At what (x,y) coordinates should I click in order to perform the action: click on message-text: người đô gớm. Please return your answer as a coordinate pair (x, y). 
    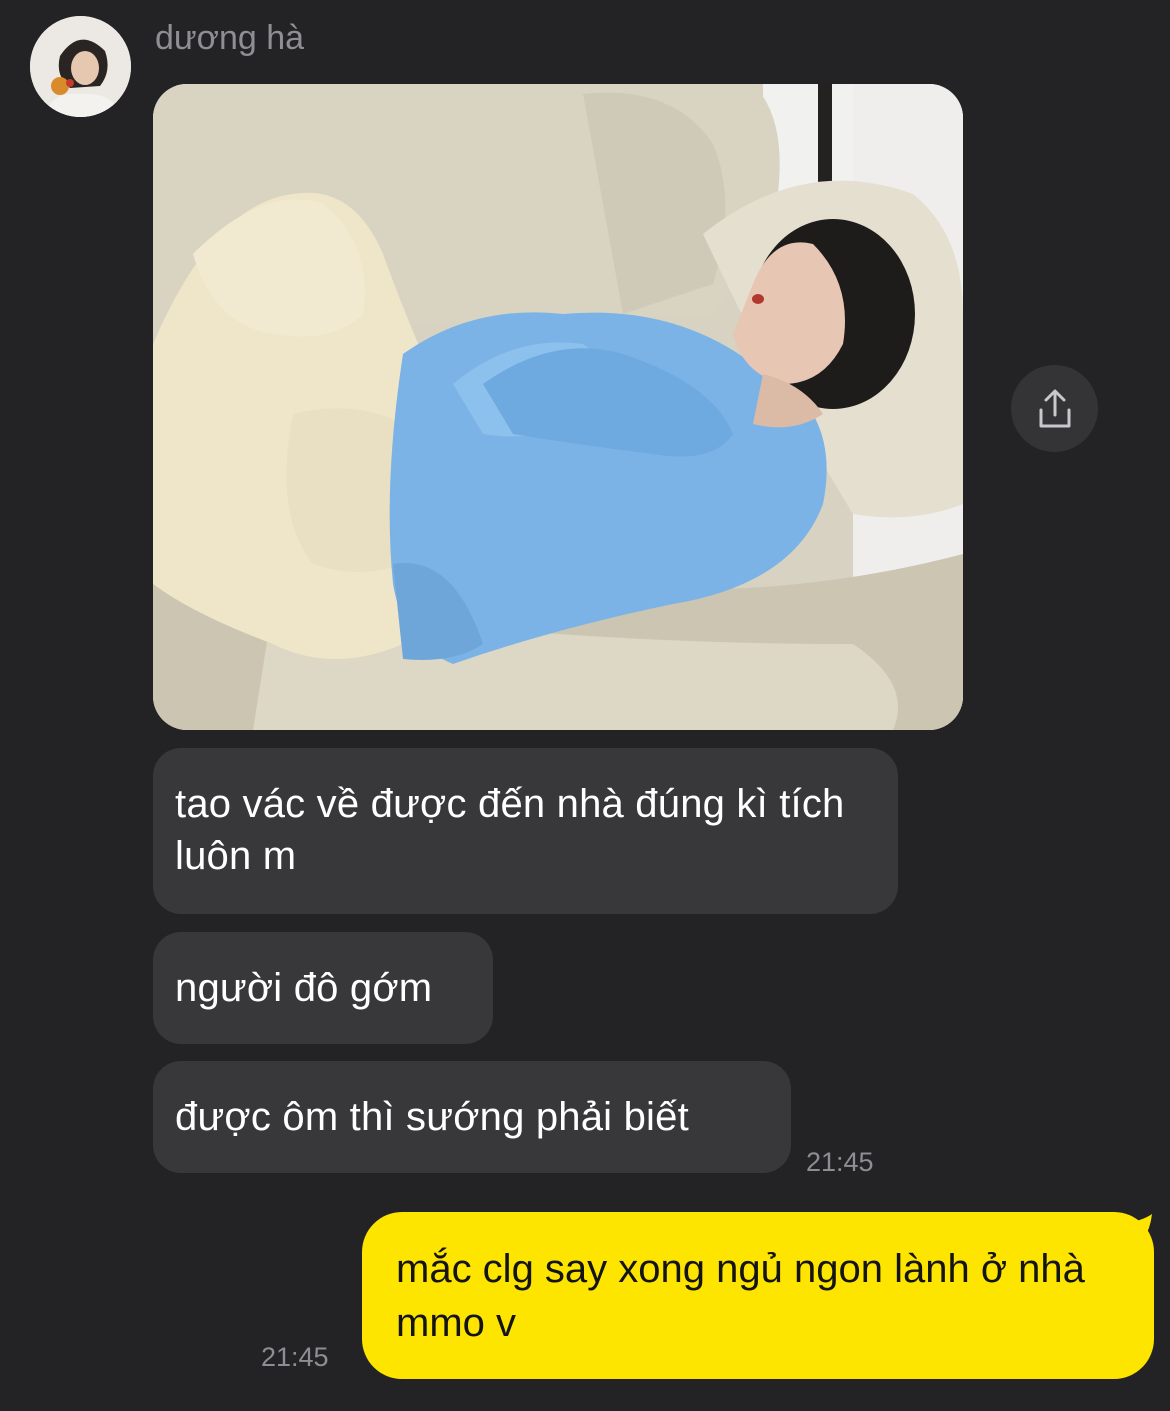
    Looking at the image, I should click on (304, 988).